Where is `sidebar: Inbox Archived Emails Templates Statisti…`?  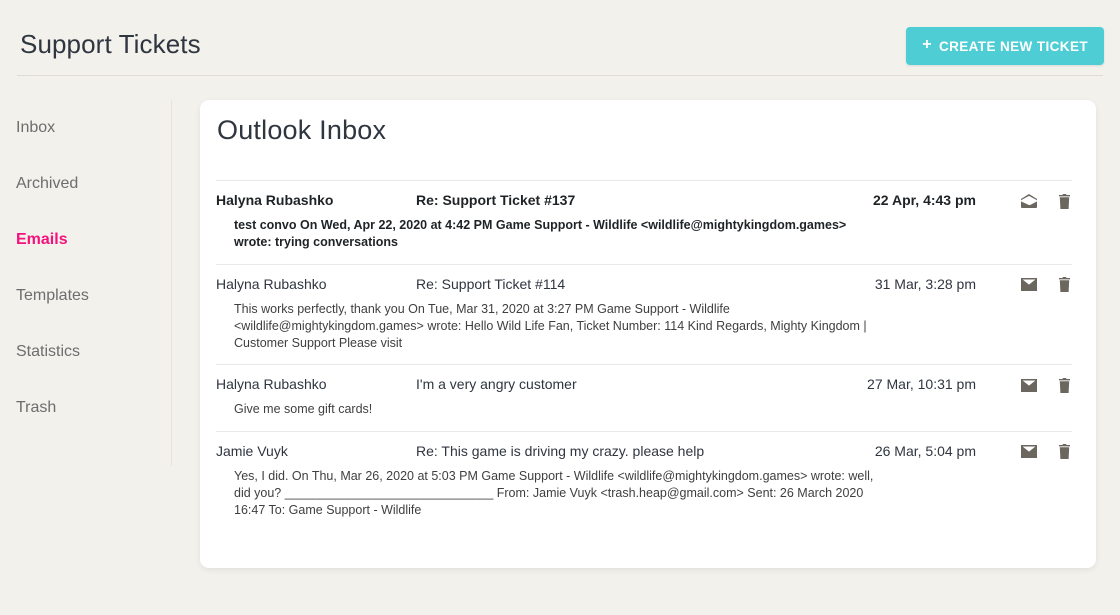 sidebar: Inbox Archived Emails Templates Statisti… is located at coordinates (86, 283).